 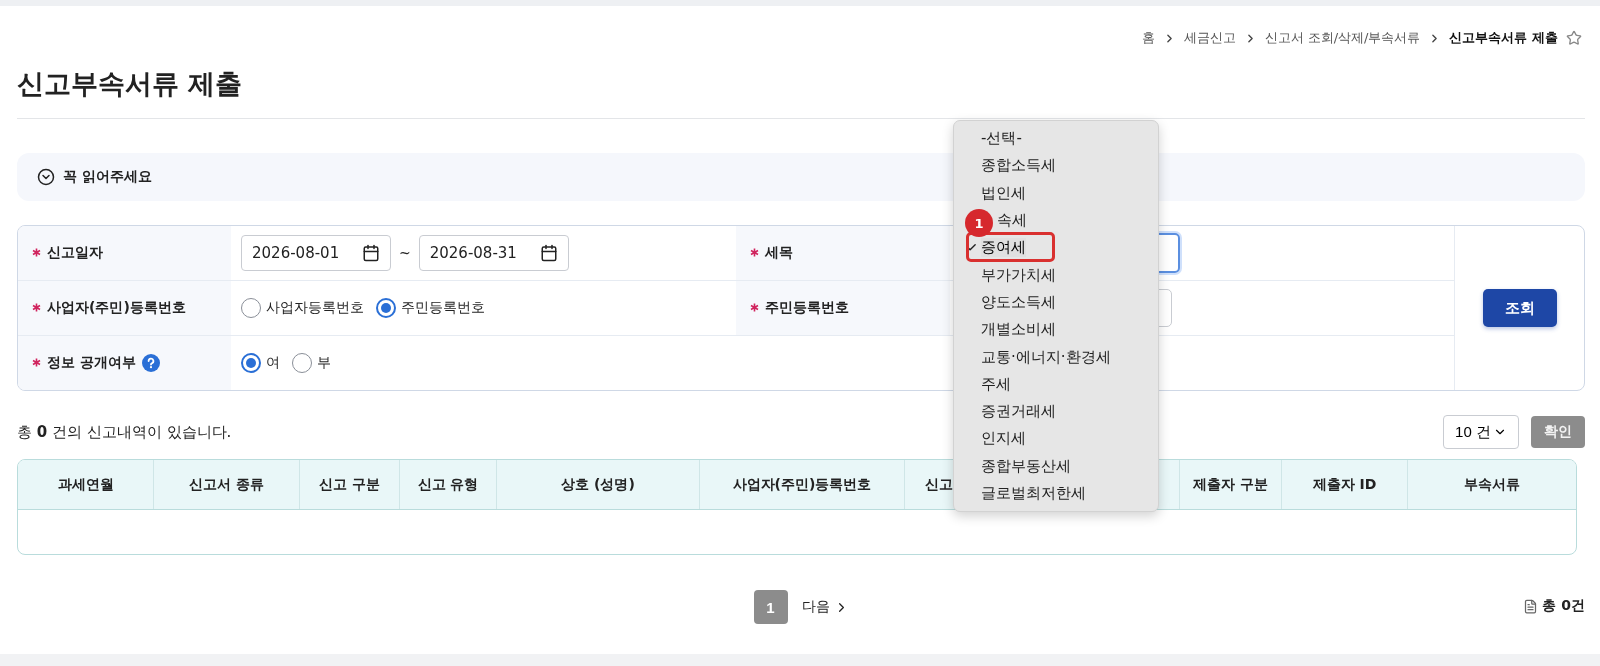 I want to click on dropdown-option: 종합소득세, so click(x=1018, y=166).